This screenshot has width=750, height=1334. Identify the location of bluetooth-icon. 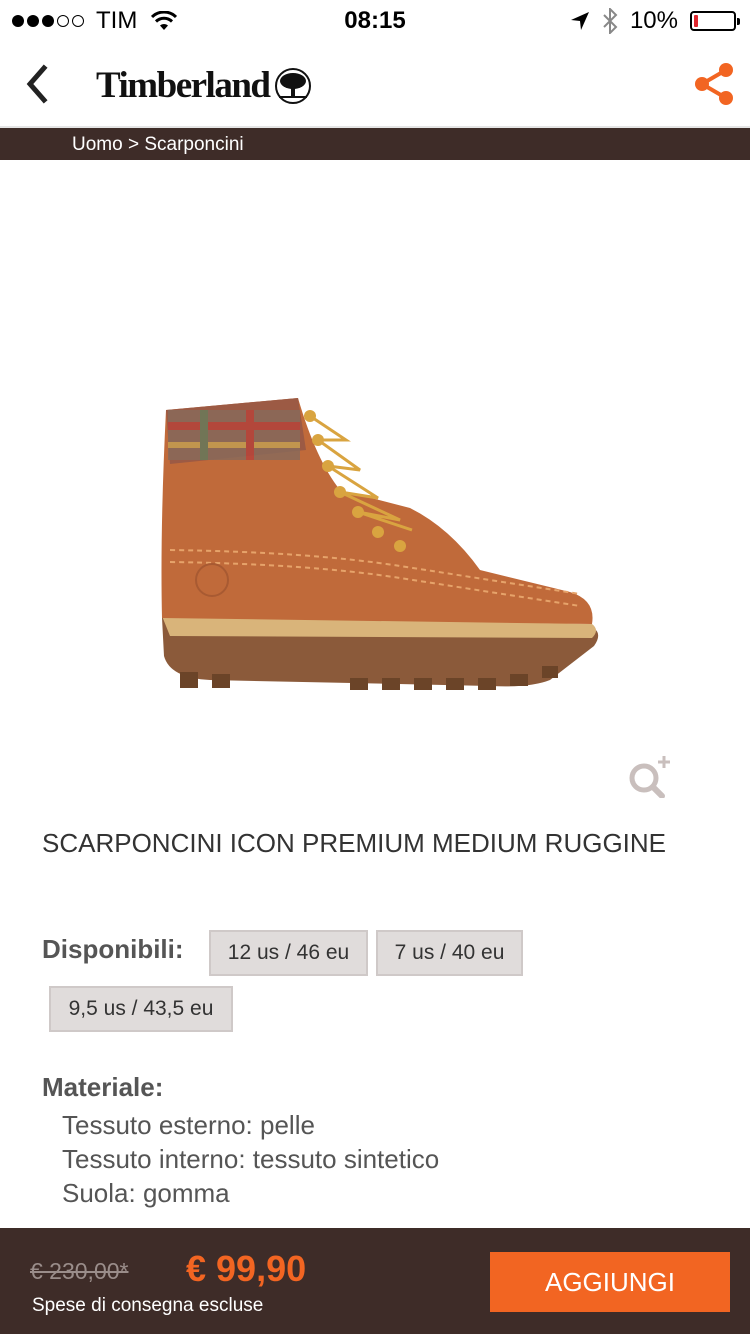
(610, 21).